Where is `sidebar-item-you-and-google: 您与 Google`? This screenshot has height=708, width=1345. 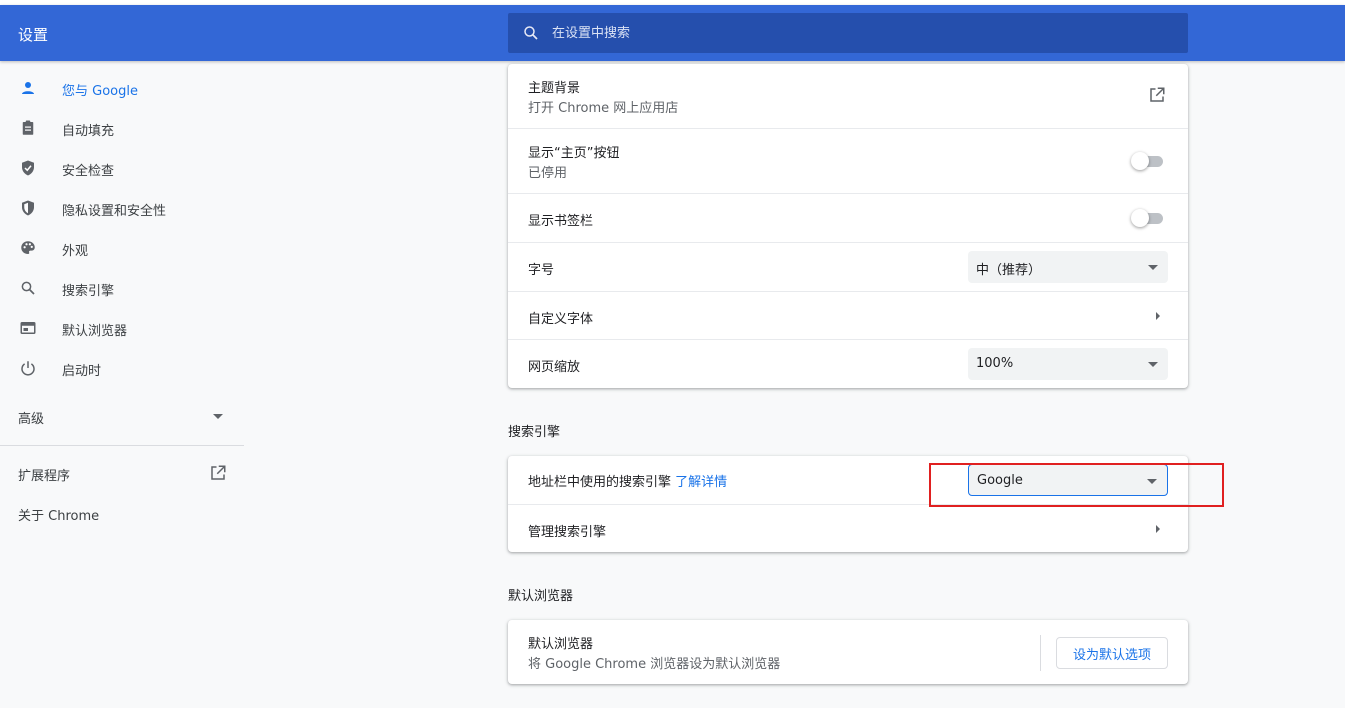 sidebar-item-you-and-google: 您与 Google is located at coordinates (122, 88).